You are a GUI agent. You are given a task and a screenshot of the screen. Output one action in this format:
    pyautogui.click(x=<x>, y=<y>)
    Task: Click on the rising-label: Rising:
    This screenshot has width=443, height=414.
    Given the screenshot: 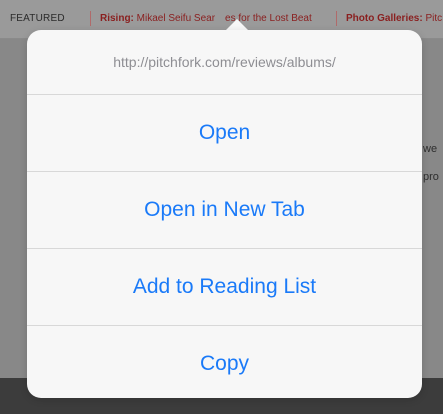 What is the action you would take?
    pyautogui.click(x=117, y=18)
    